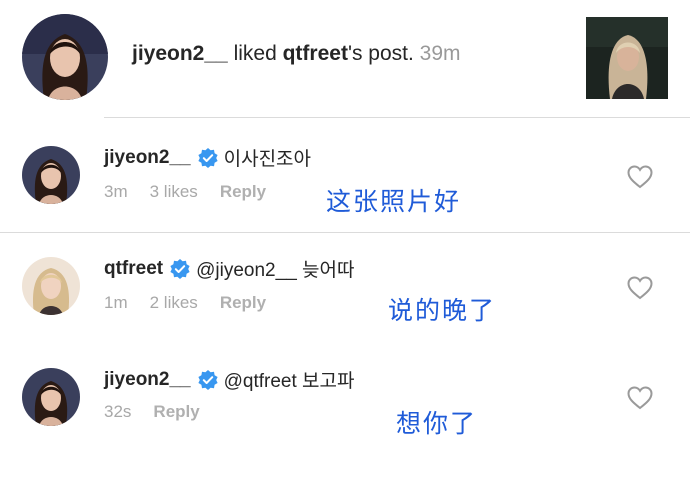  What do you see at coordinates (394, 201) in the screenshot?
I see `caption-overlay: 这张照片好` at bounding box center [394, 201].